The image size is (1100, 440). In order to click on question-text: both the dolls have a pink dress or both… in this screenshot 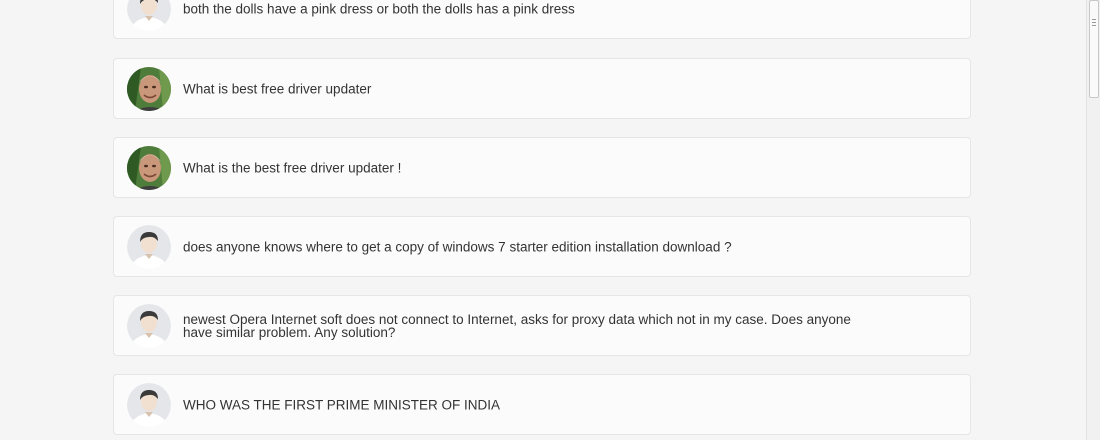, I will do `click(533, 9)`.